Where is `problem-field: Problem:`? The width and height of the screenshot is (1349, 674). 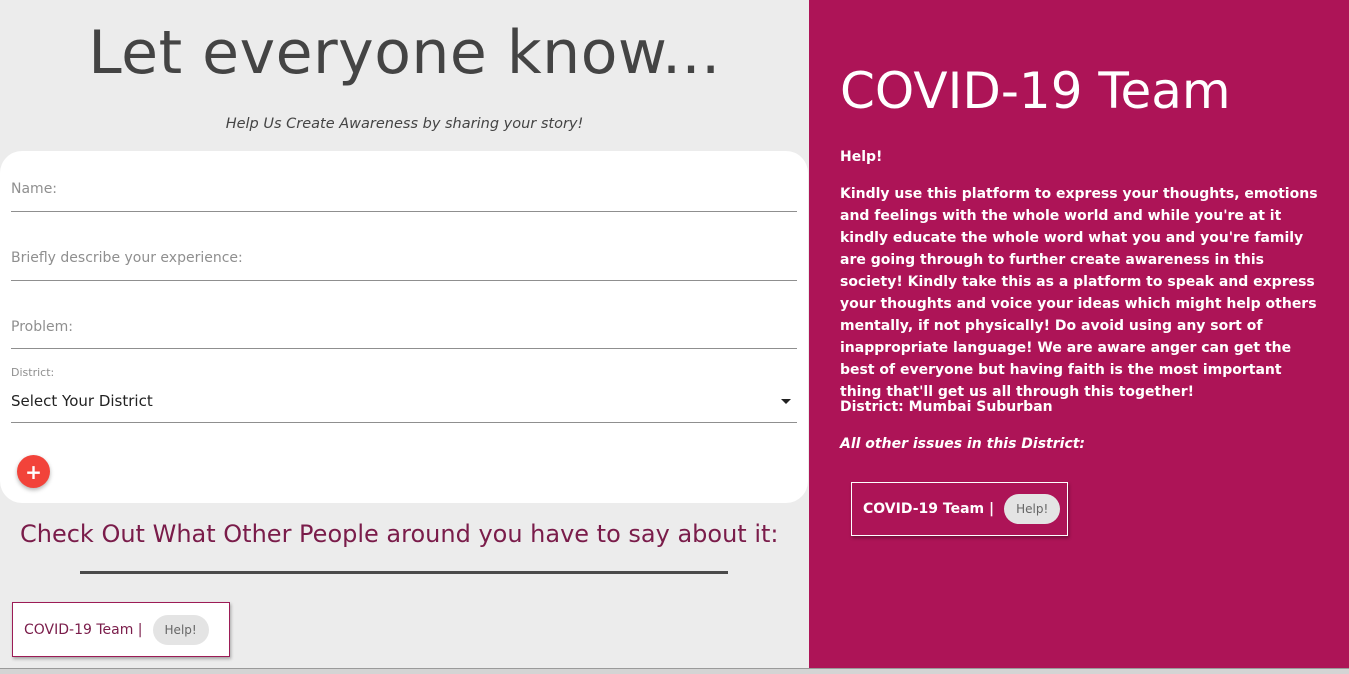
problem-field: Problem: is located at coordinates (404, 330).